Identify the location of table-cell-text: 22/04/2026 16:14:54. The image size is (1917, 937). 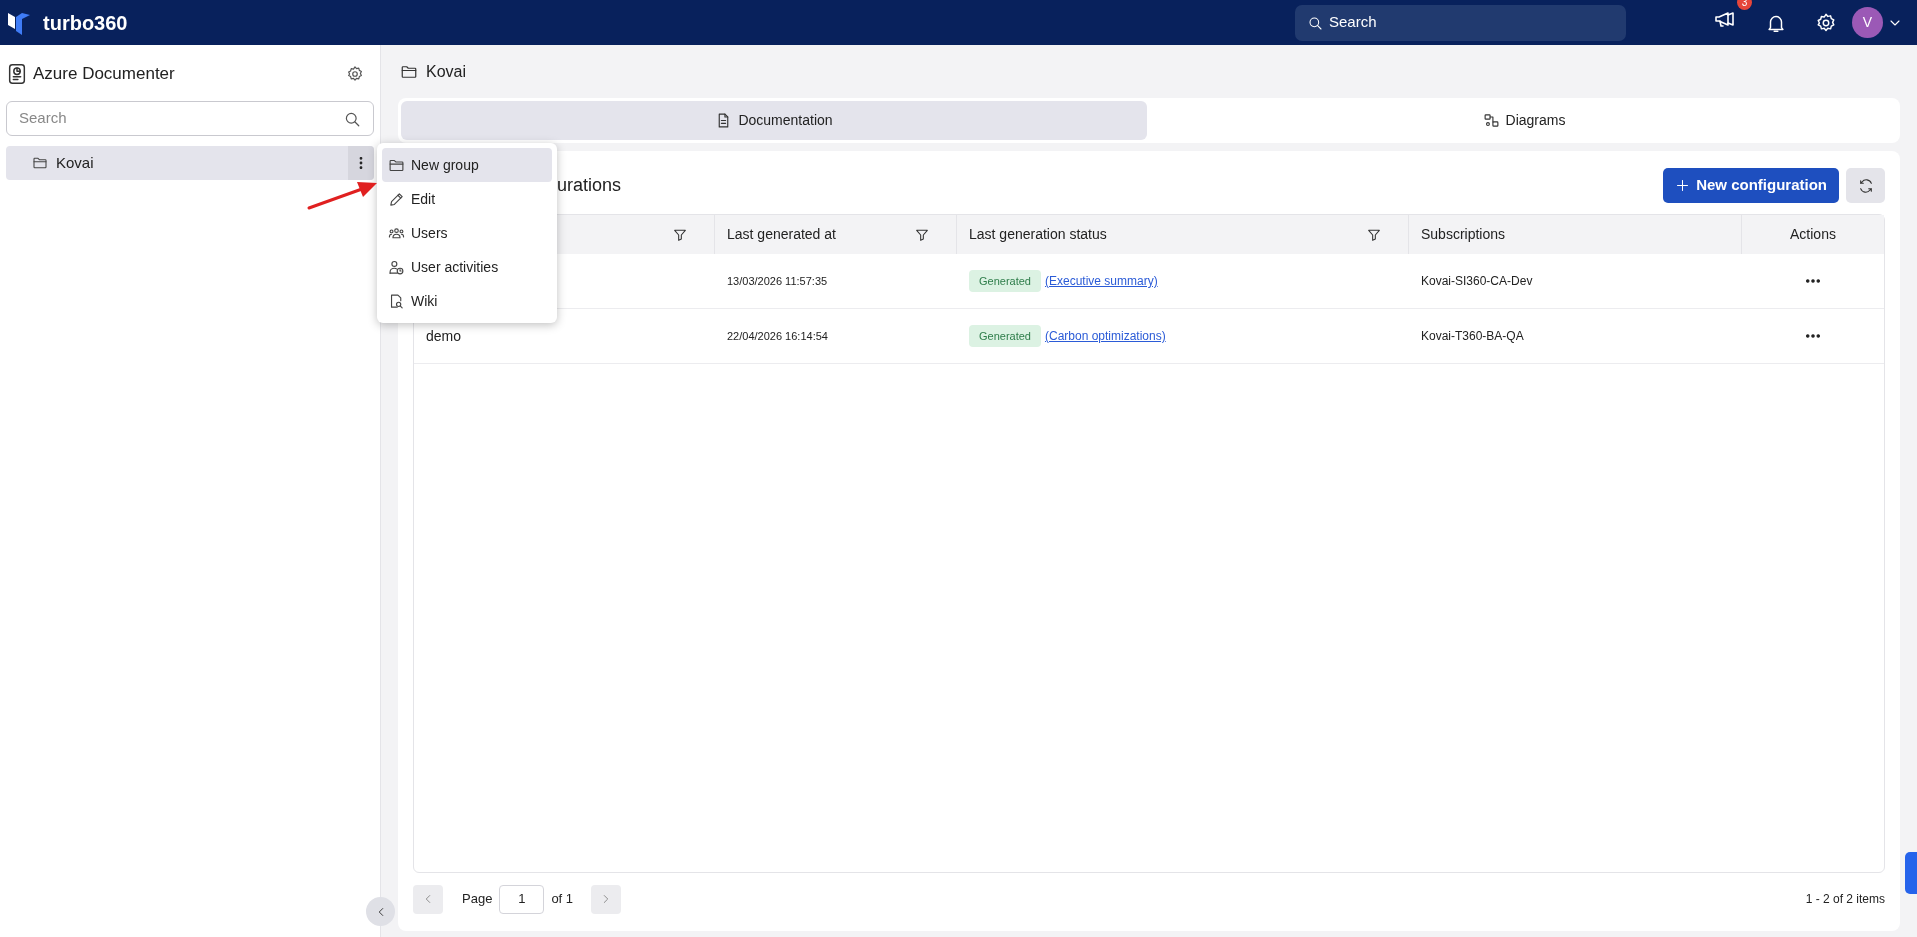
(777, 336).